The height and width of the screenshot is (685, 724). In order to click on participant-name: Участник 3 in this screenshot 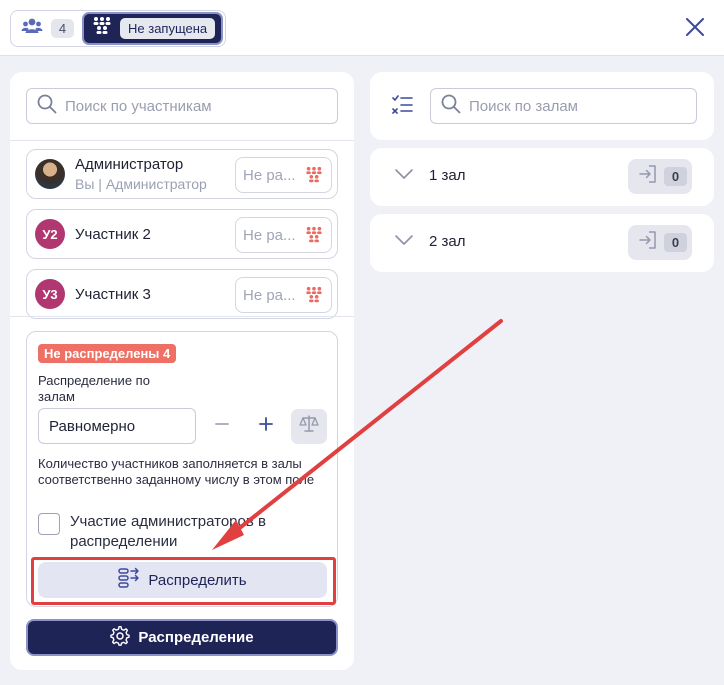, I will do `click(113, 294)`.